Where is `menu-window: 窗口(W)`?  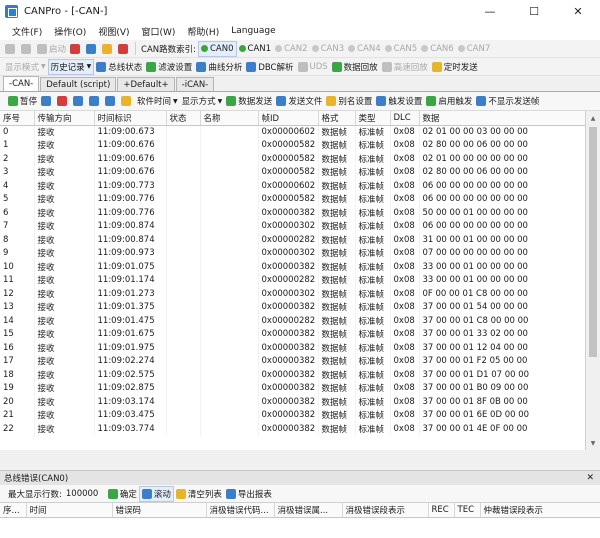
menu-window: 窗口(W) is located at coordinates (159, 31).